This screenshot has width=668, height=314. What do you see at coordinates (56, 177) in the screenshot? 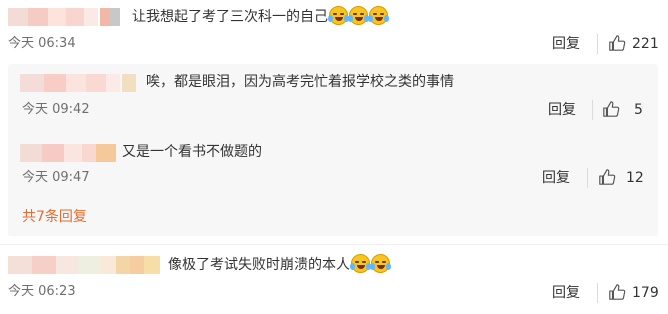
I see `timestamp: 今天 09:47` at bounding box center [56, 177].